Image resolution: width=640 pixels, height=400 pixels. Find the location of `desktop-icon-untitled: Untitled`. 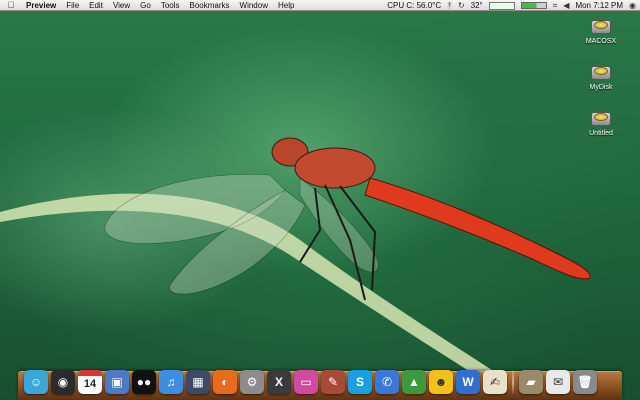

desktop-icon-untitled: Untitled is located at coordinates (601, 122).